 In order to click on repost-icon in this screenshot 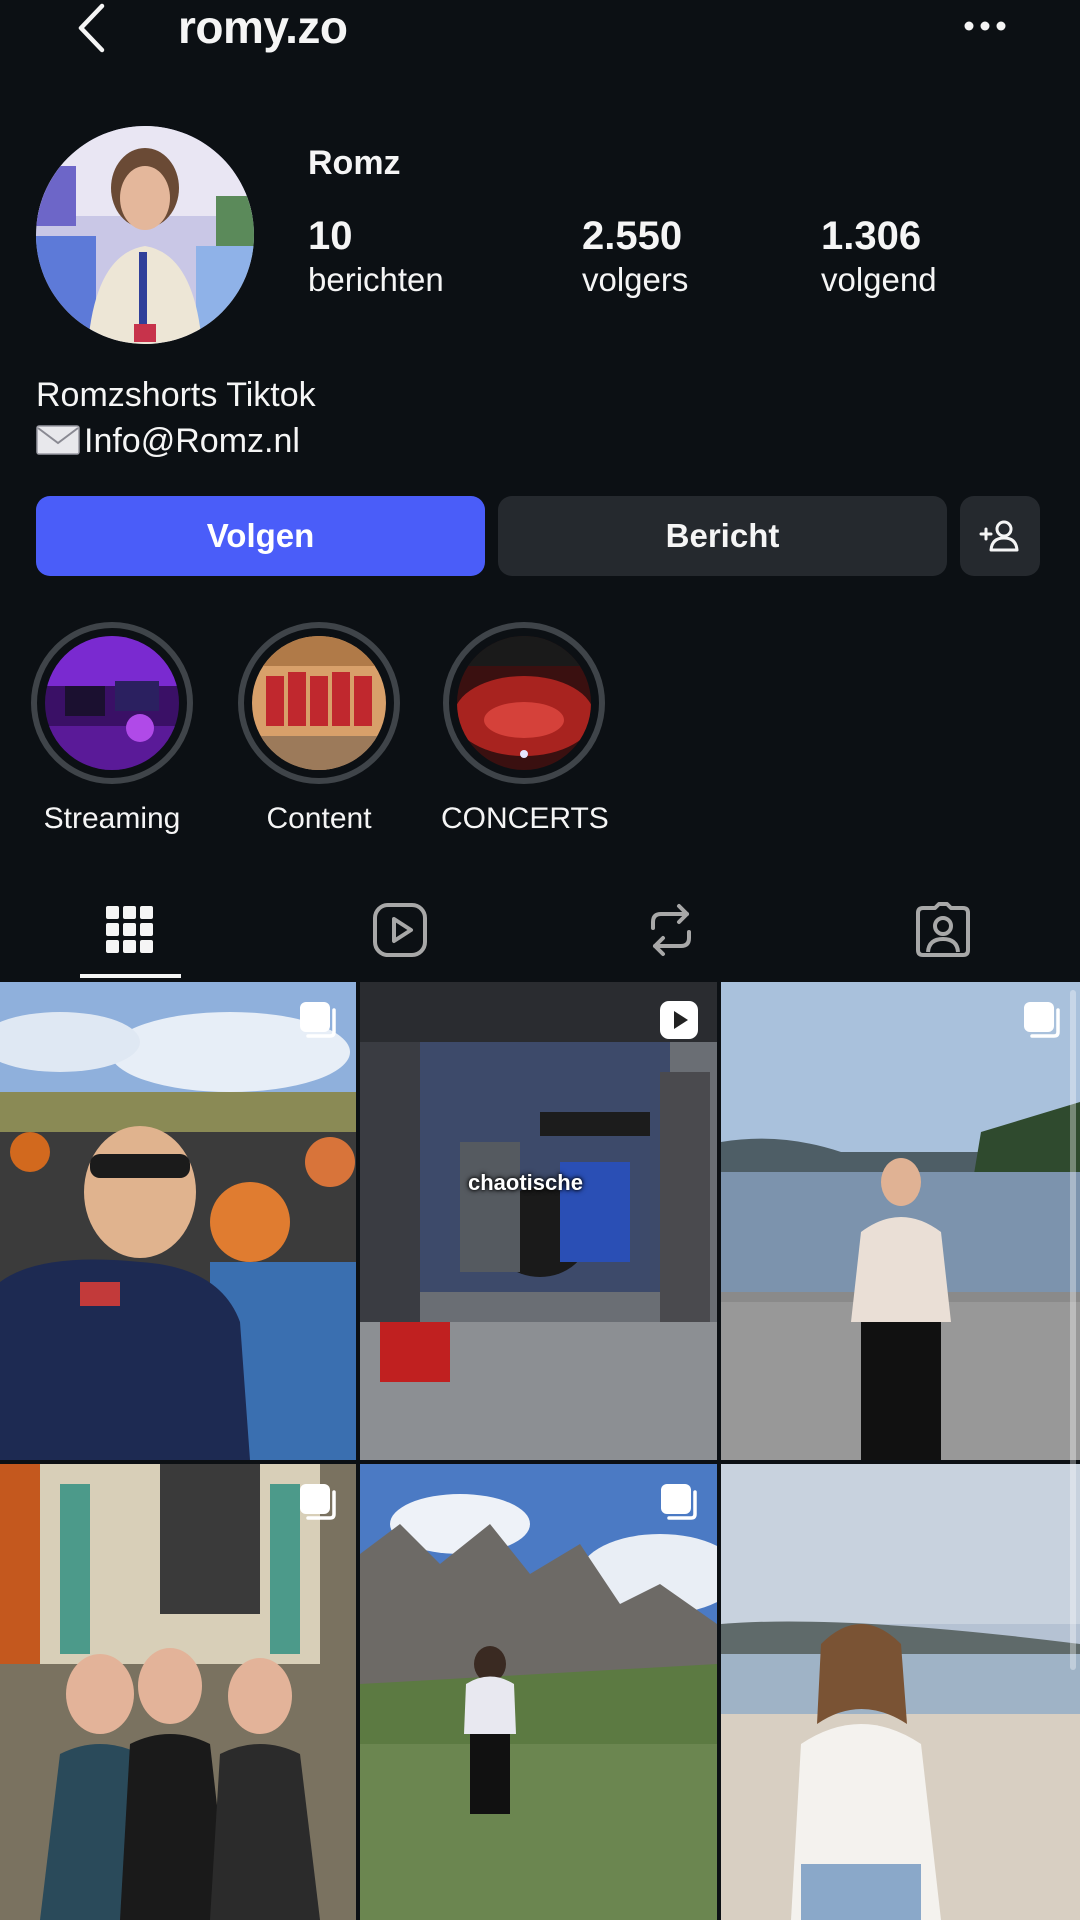, I will do `click(671, 930)`.